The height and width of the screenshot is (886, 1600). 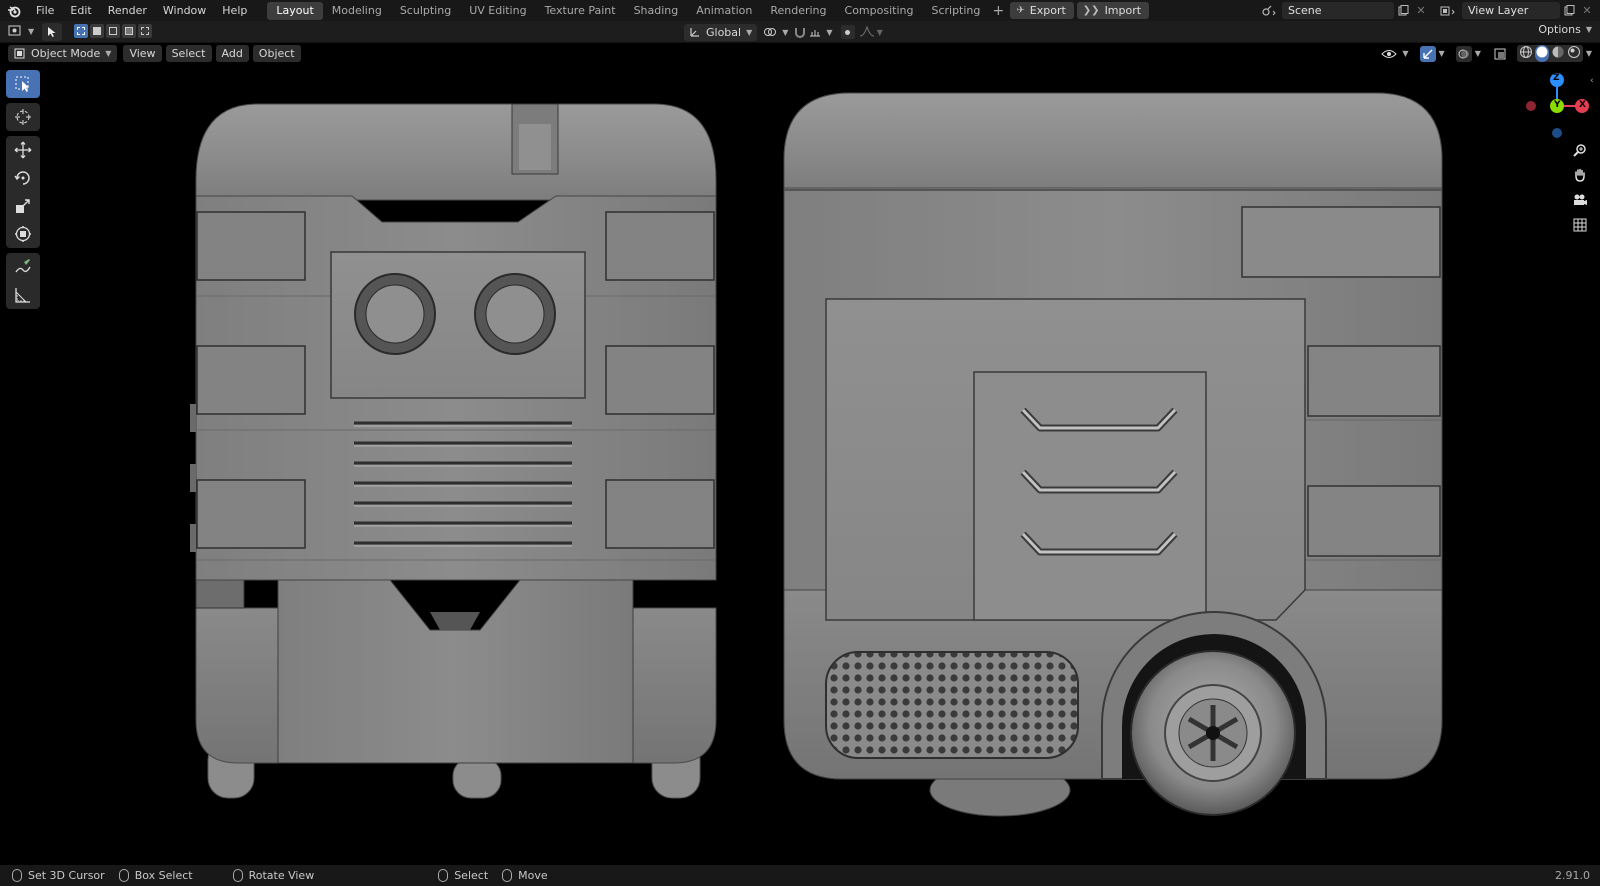 What do you see at coordinates (463, 875) in the screenshot?
I see `status-select: Select` at bounding box center [463, 875].